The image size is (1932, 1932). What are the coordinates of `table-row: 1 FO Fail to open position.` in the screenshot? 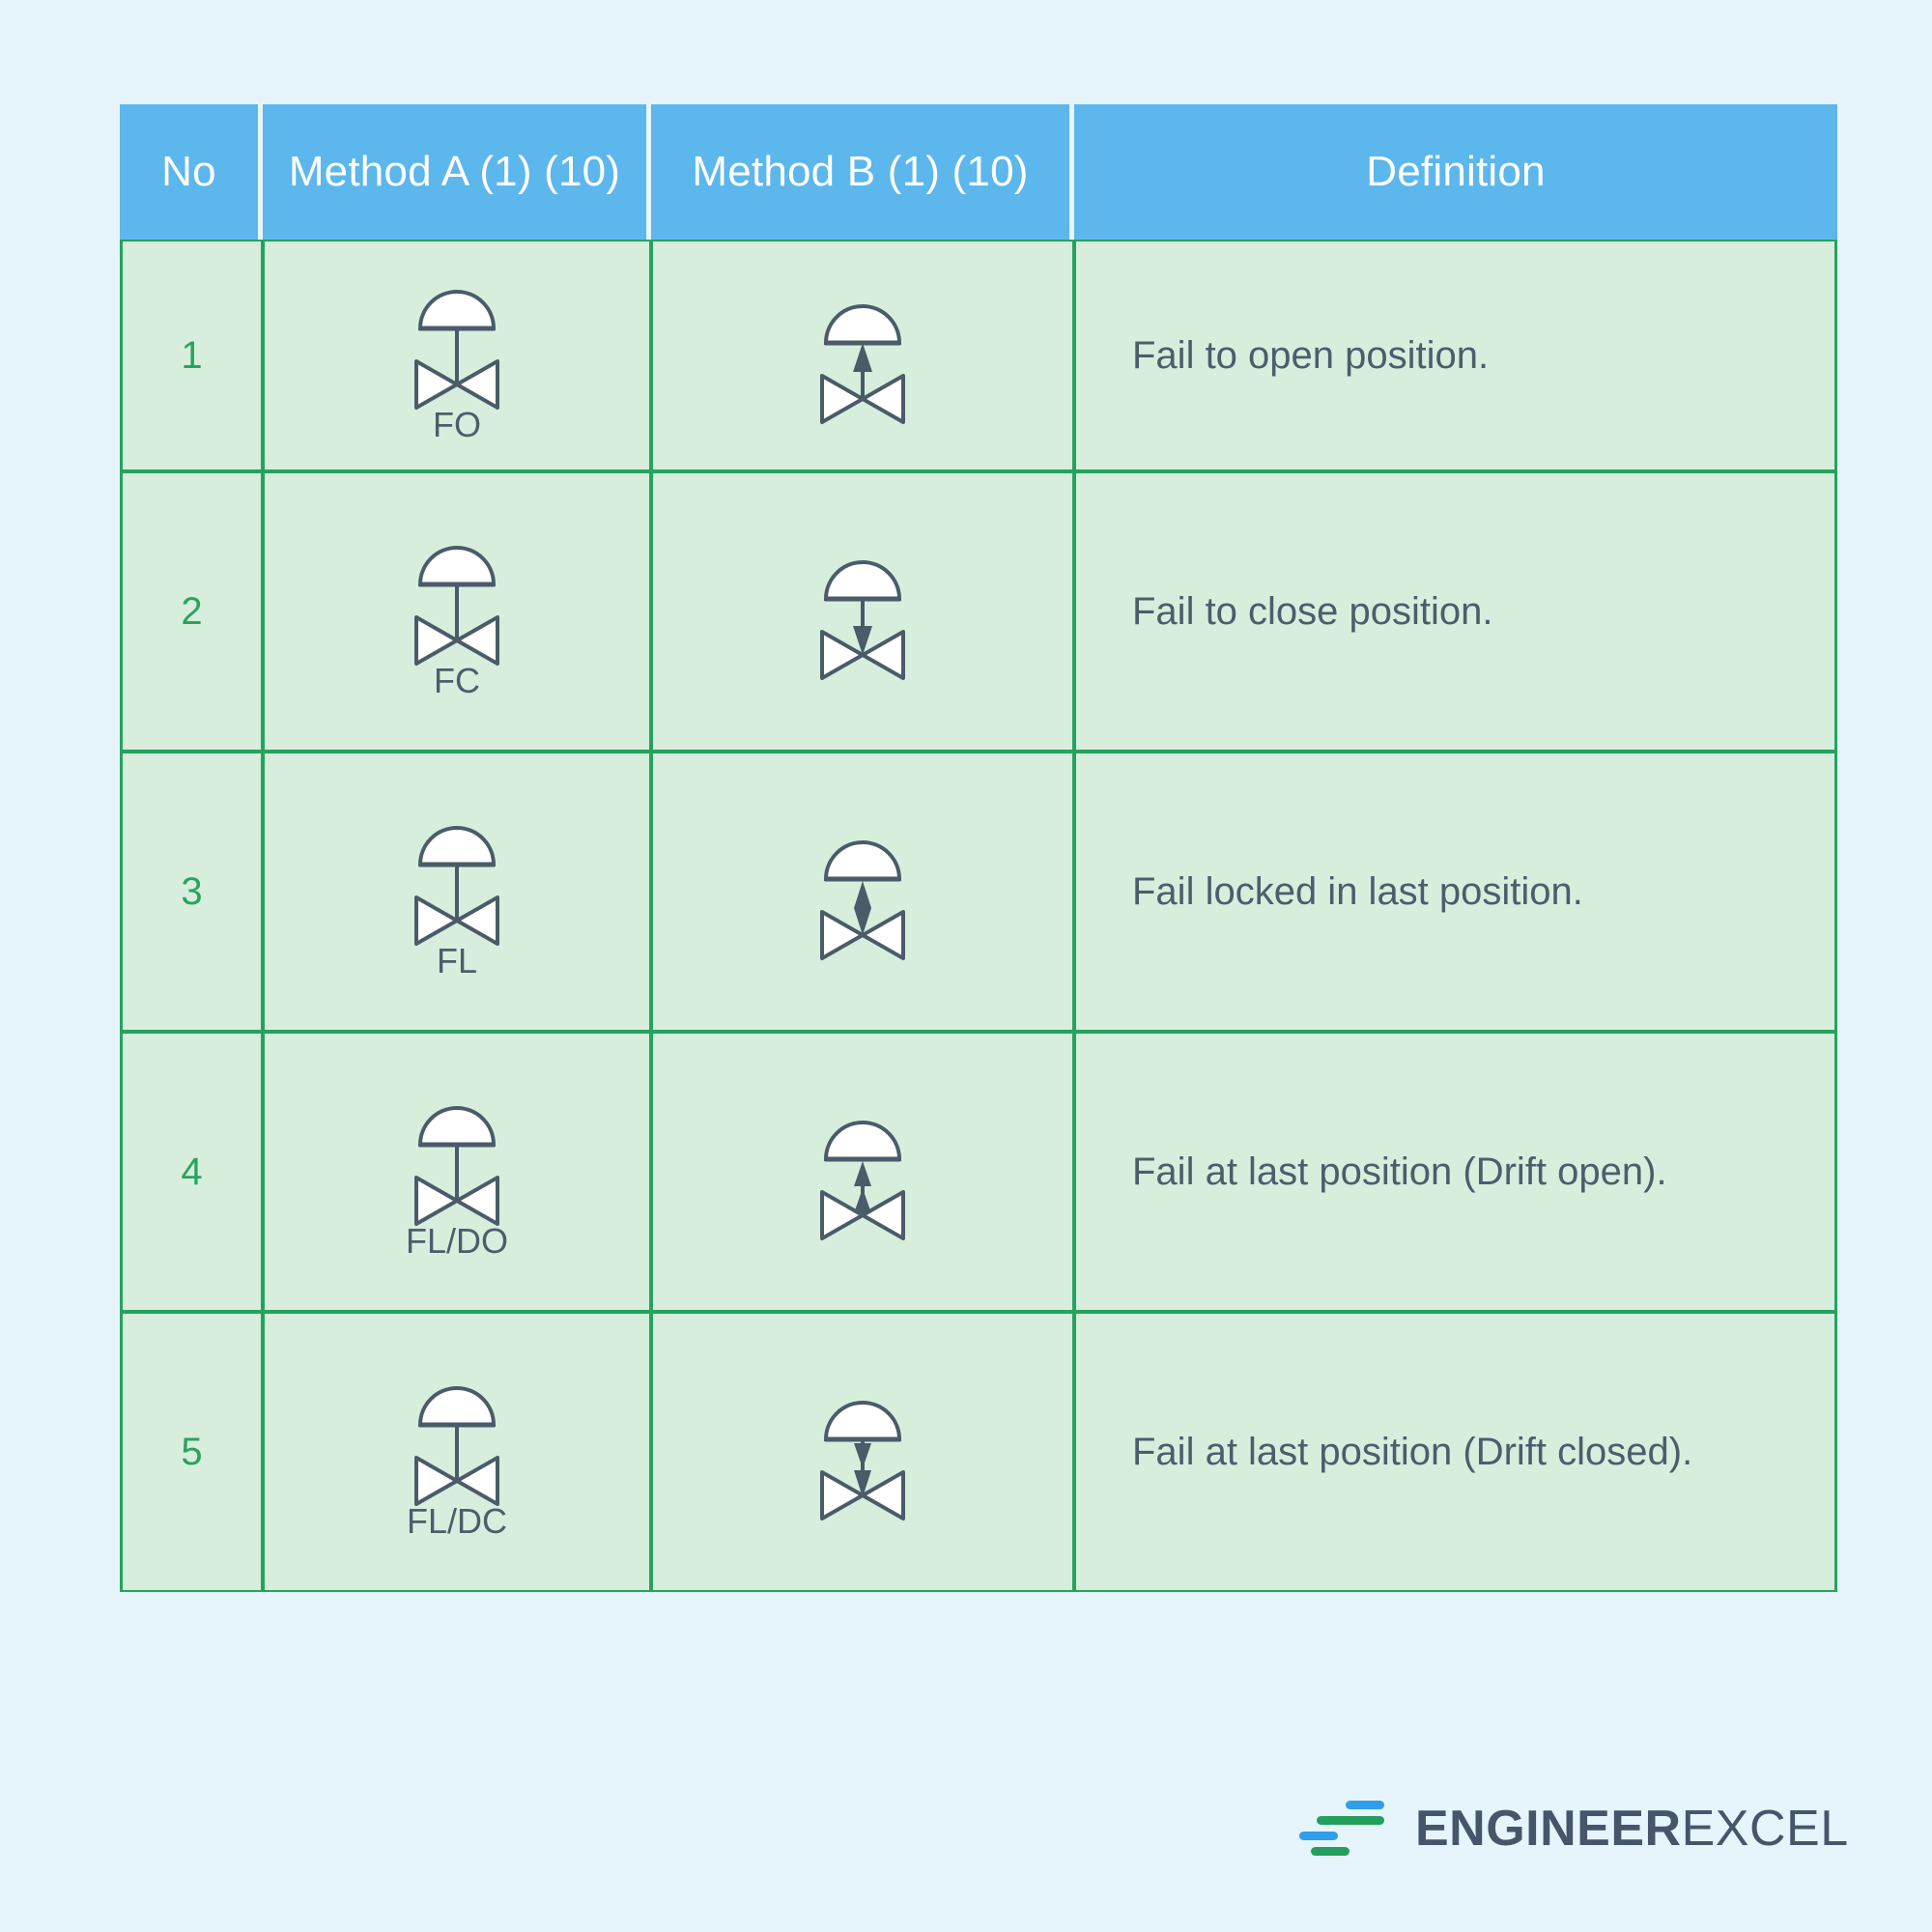 It's located at (978, 355).